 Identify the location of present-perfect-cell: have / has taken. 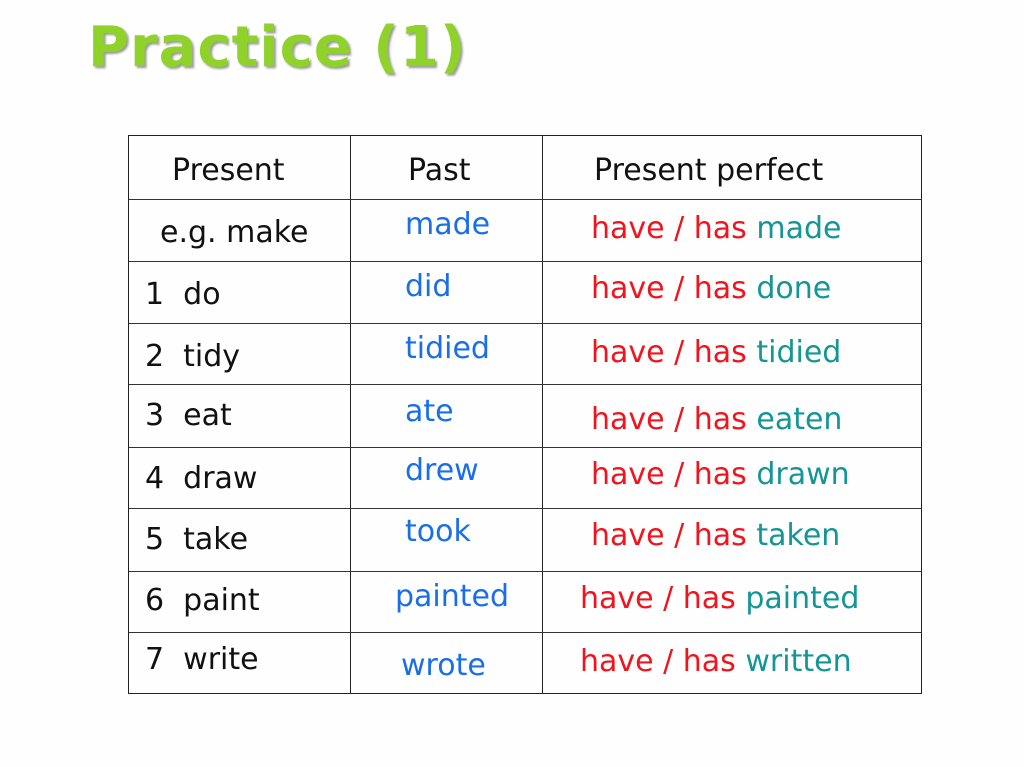
(733, 540).